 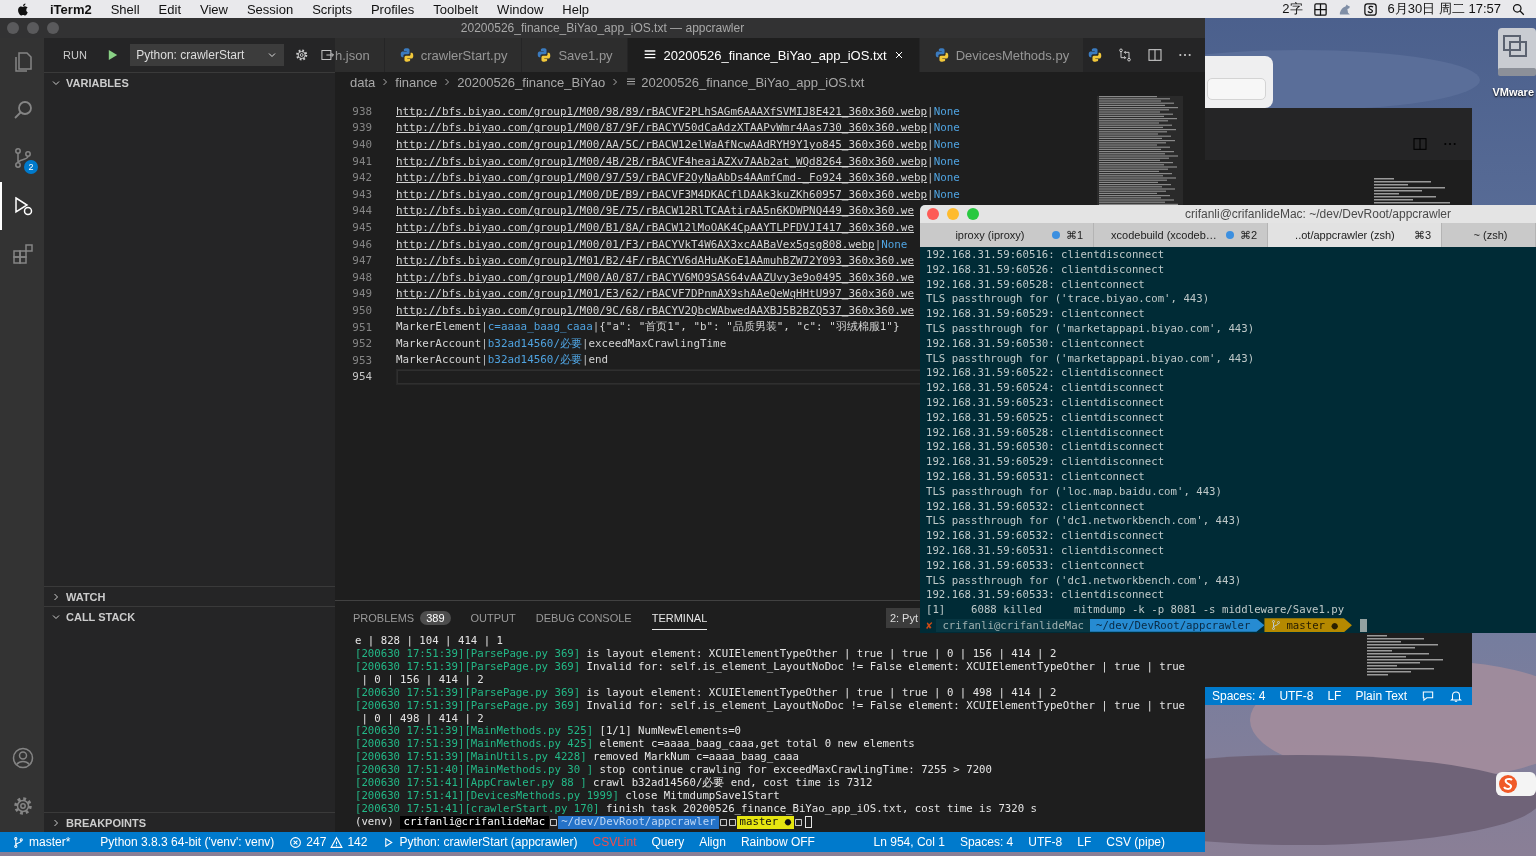 I want to click on panel-tab: TERMINAL, so click(x=679, y=618).